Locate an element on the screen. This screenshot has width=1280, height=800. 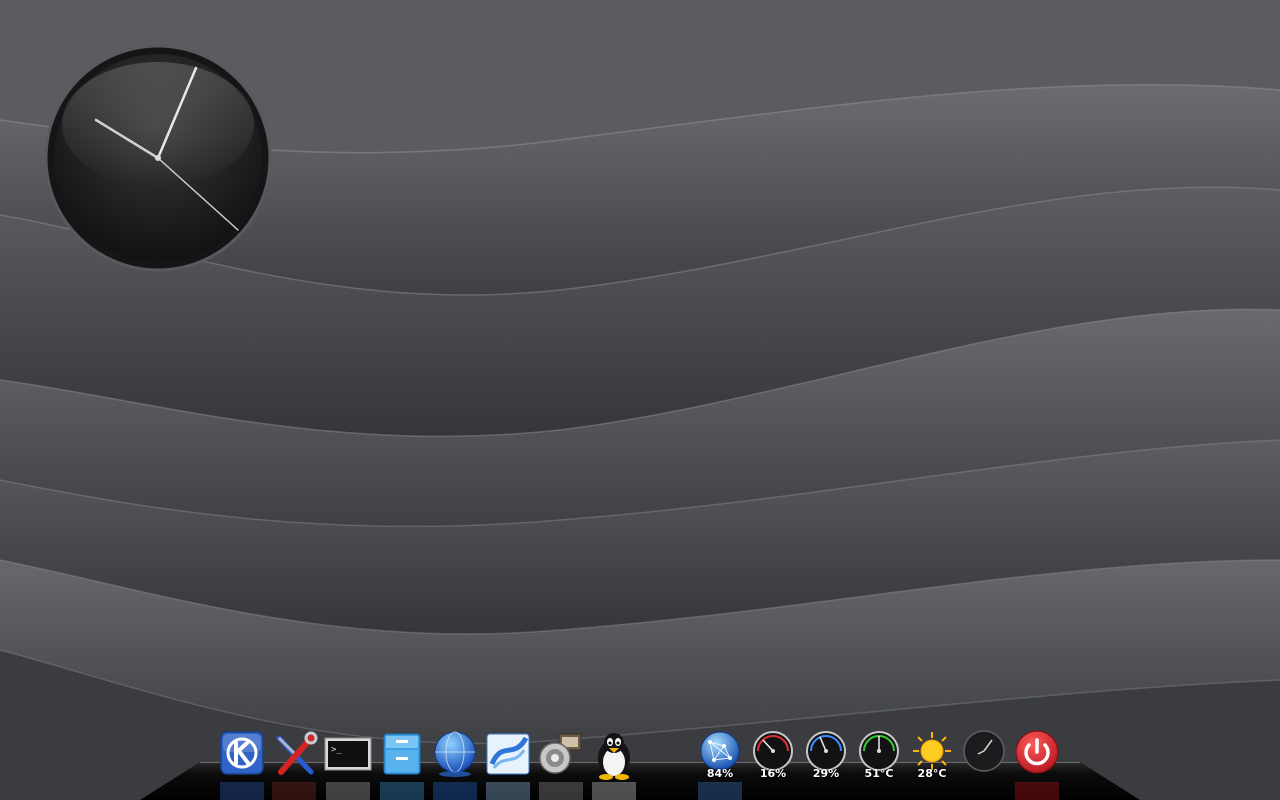
dock-tux-button is located at coordinates (614, 756).